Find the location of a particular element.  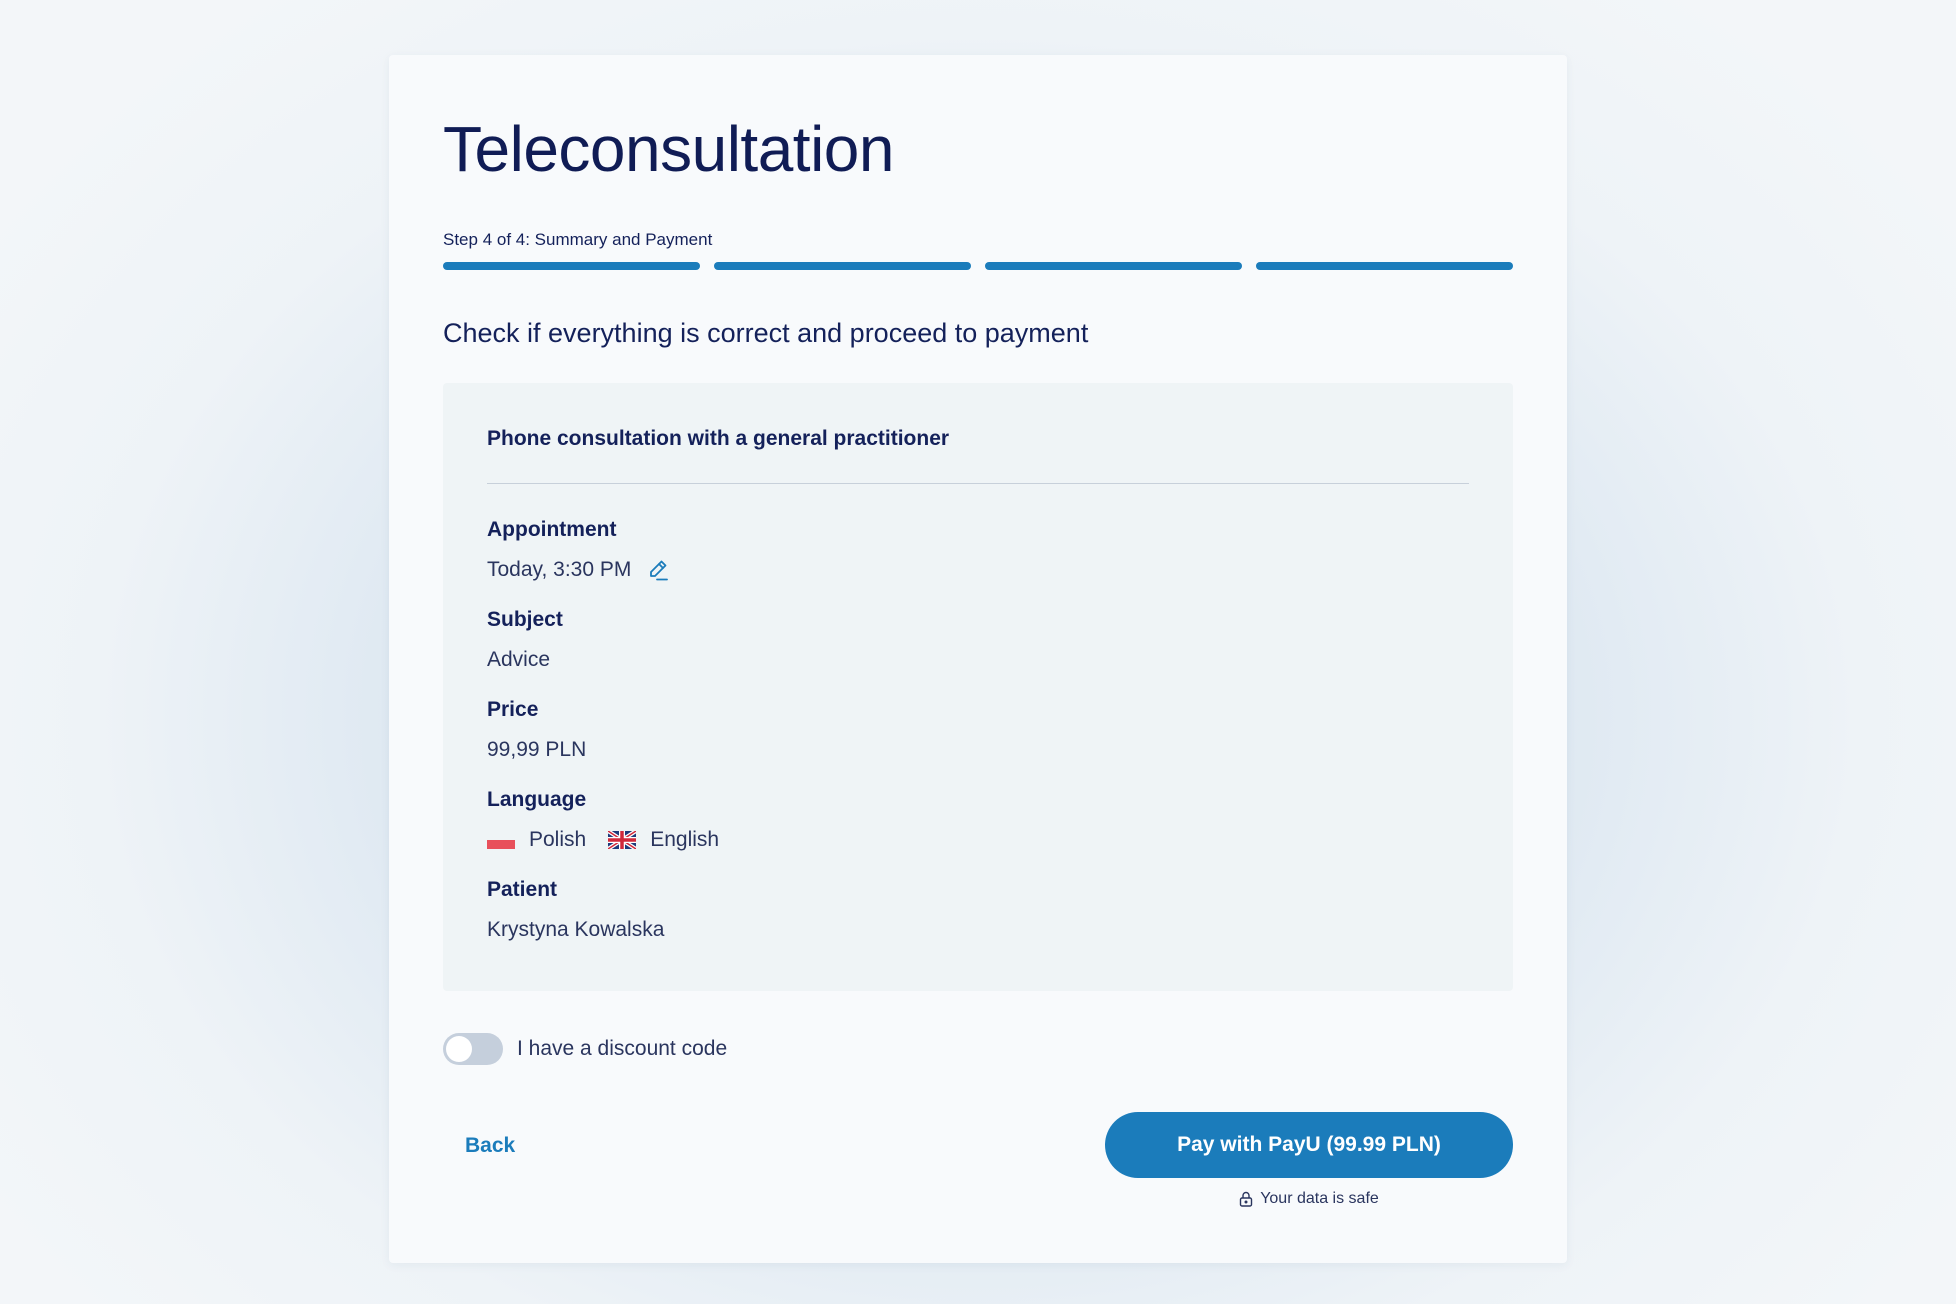

pay-button: Pay with PayU (99.99 PLN) is located at coordinates (1309, 1145).